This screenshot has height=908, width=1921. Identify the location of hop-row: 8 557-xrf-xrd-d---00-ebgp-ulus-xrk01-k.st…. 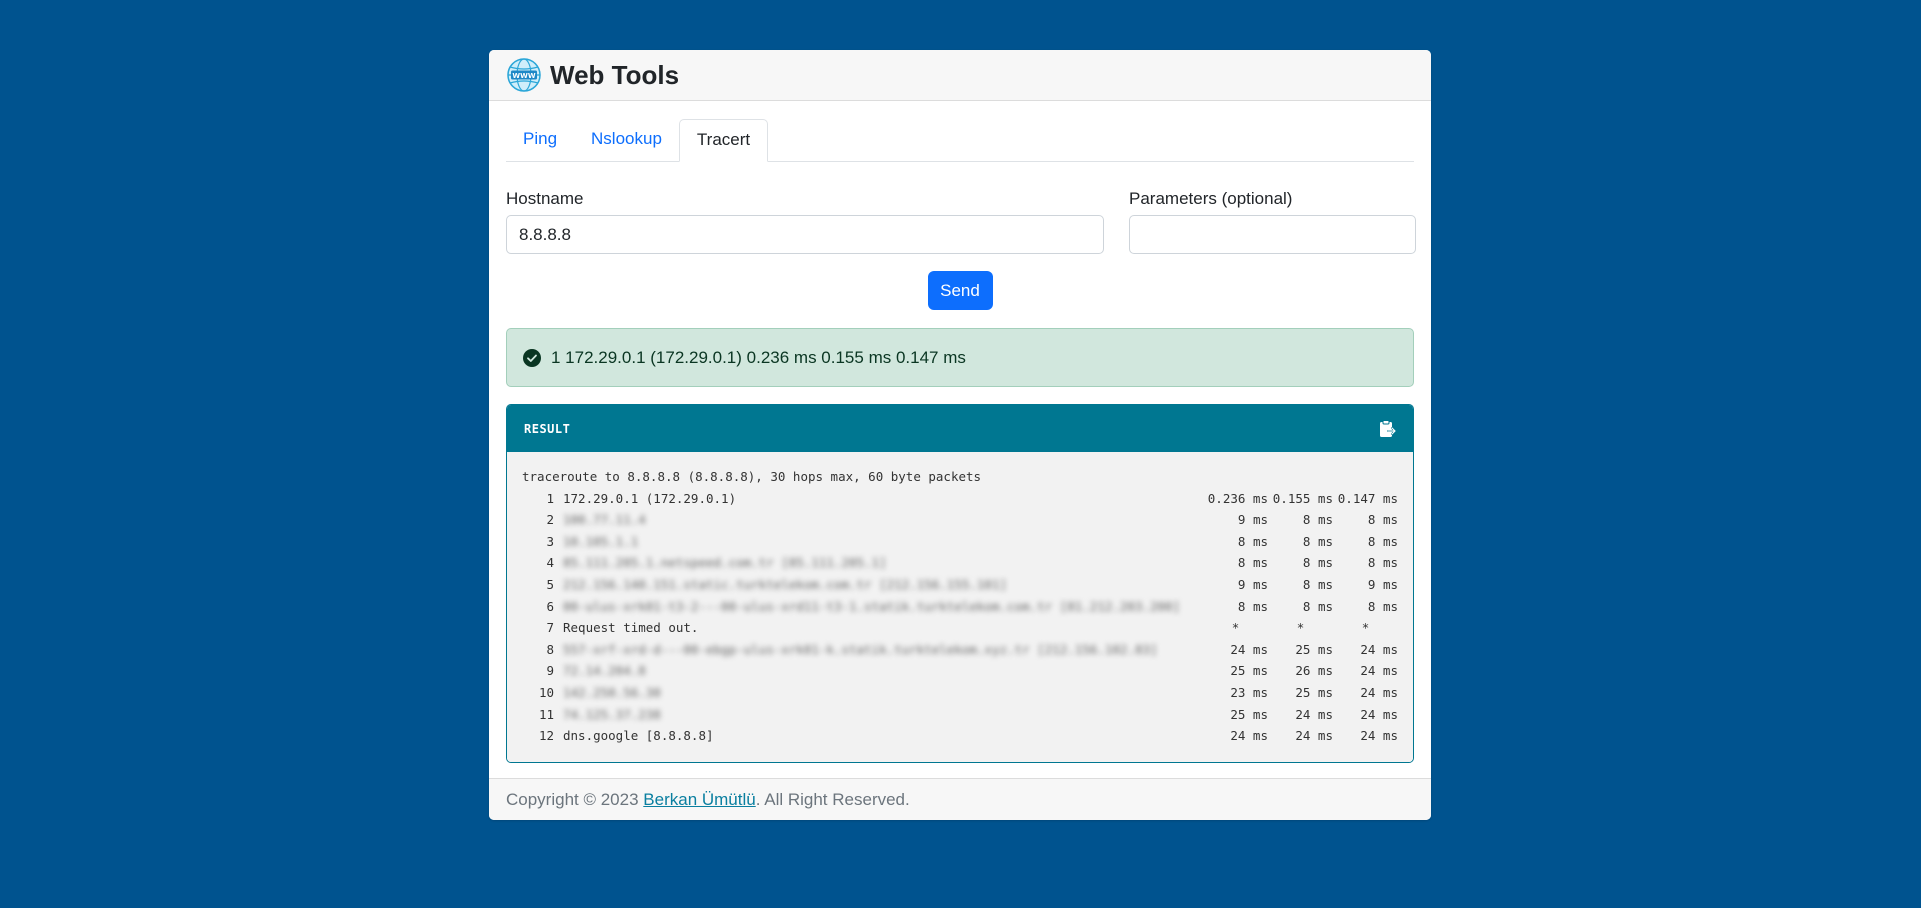
(960, 650).